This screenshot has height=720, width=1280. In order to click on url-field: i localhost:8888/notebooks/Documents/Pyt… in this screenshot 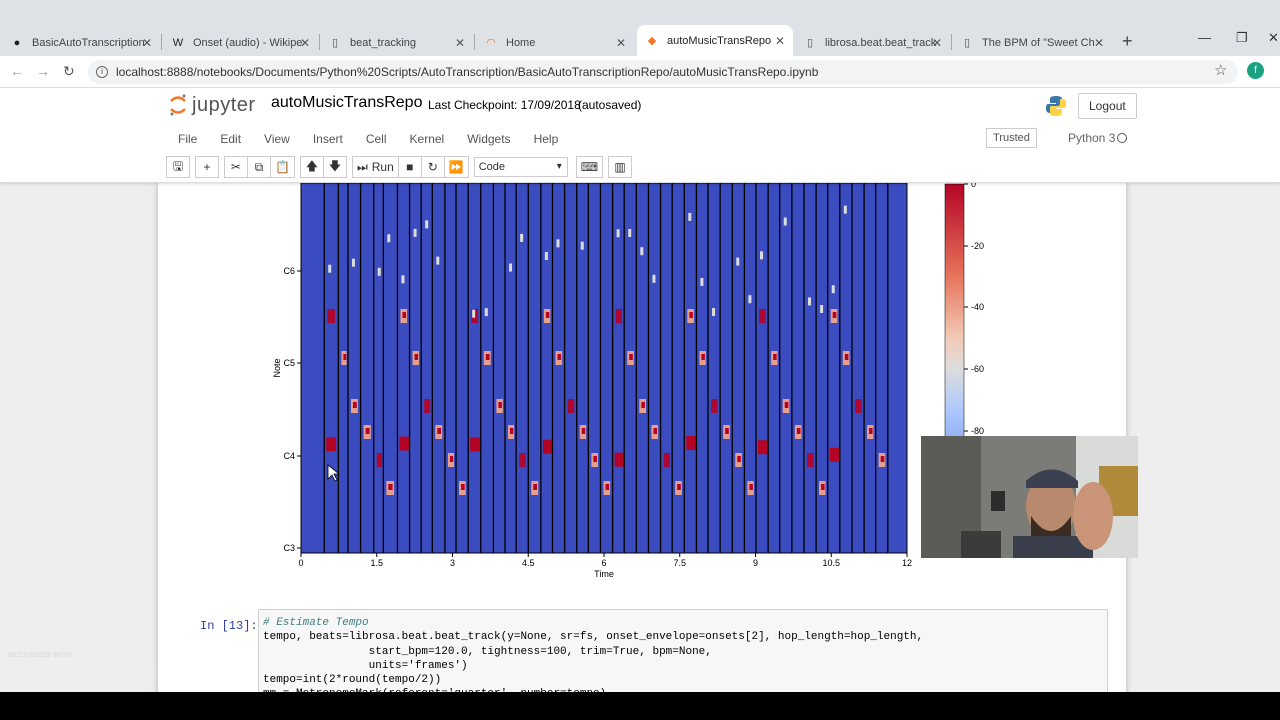, I will do `click(663, 72)`.